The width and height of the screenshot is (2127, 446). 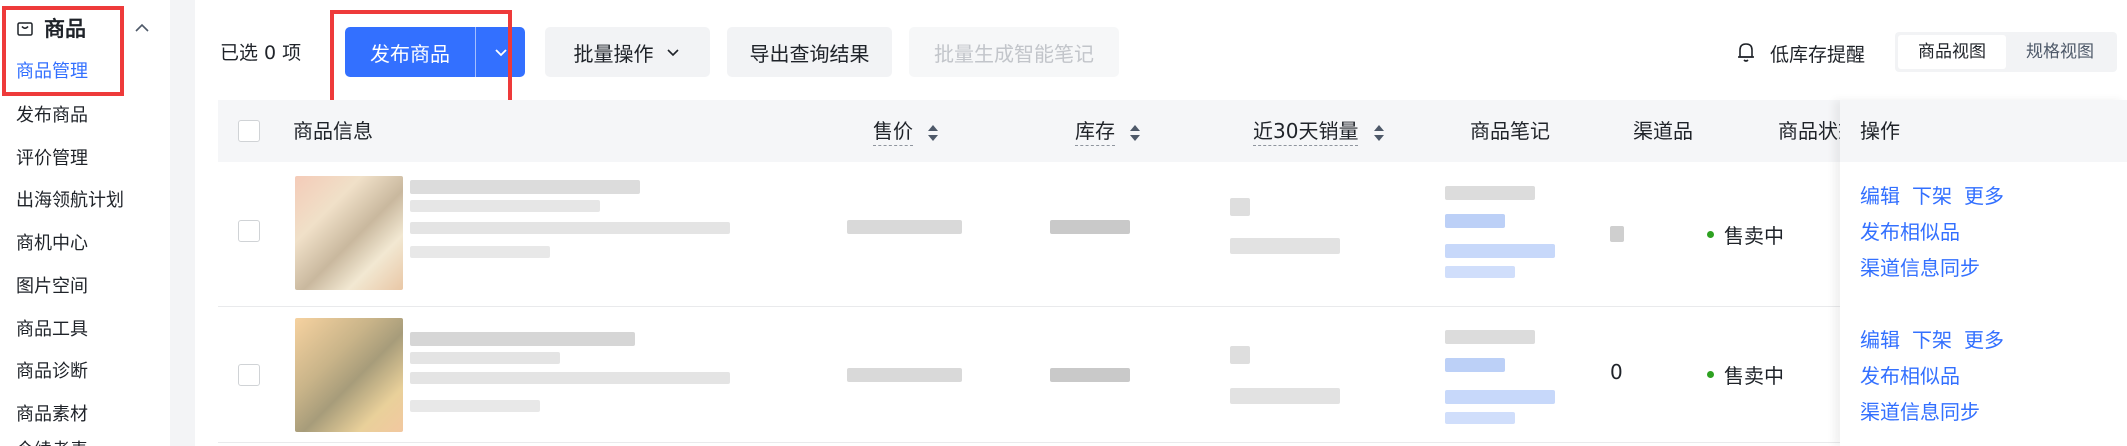 I want to click on channel-redacted, so click(x=1617, y=234).